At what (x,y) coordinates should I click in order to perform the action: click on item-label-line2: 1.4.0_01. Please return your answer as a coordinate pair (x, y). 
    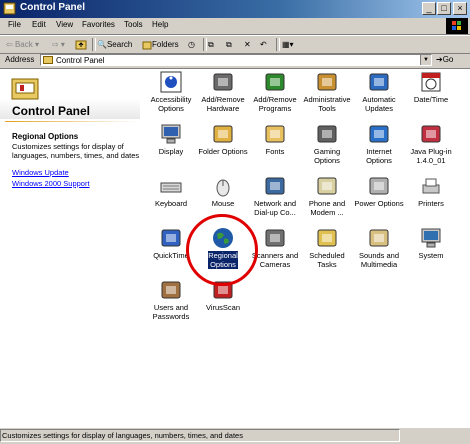
    Looking at the image, I should click on (431, 160).